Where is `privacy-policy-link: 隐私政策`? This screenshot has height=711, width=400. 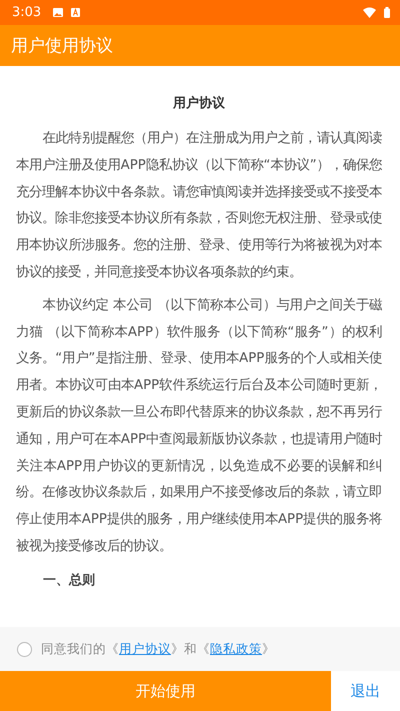
privacy-policy-link: 隐私政策 is located at coordinates (236, 648).